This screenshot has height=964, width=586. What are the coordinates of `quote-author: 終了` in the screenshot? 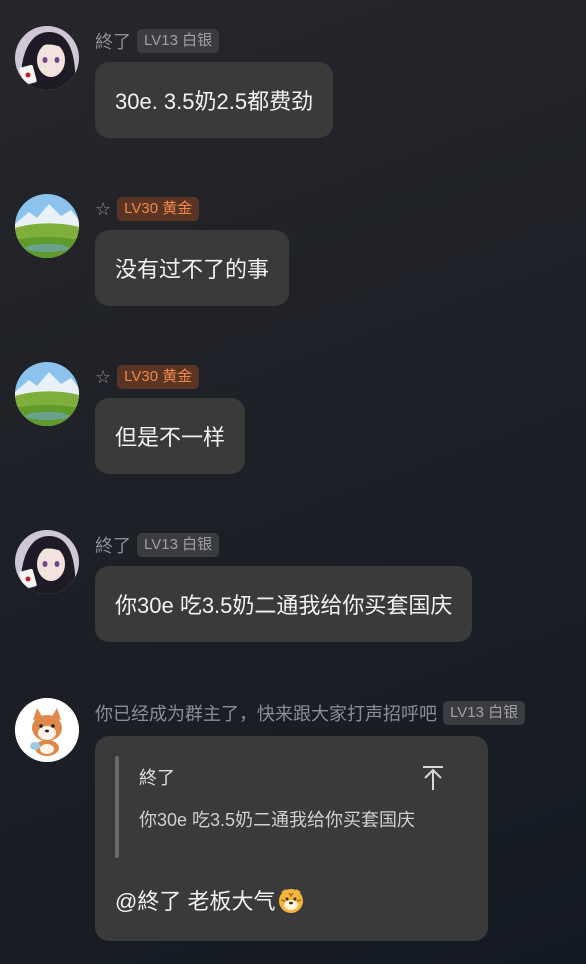 It's located at (157, 778).